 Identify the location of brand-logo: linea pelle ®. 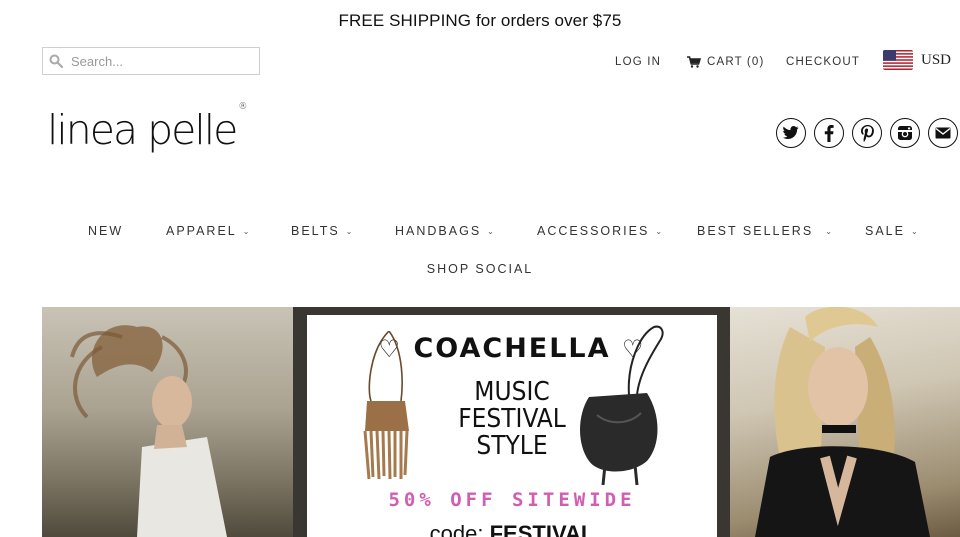
(147, 127).